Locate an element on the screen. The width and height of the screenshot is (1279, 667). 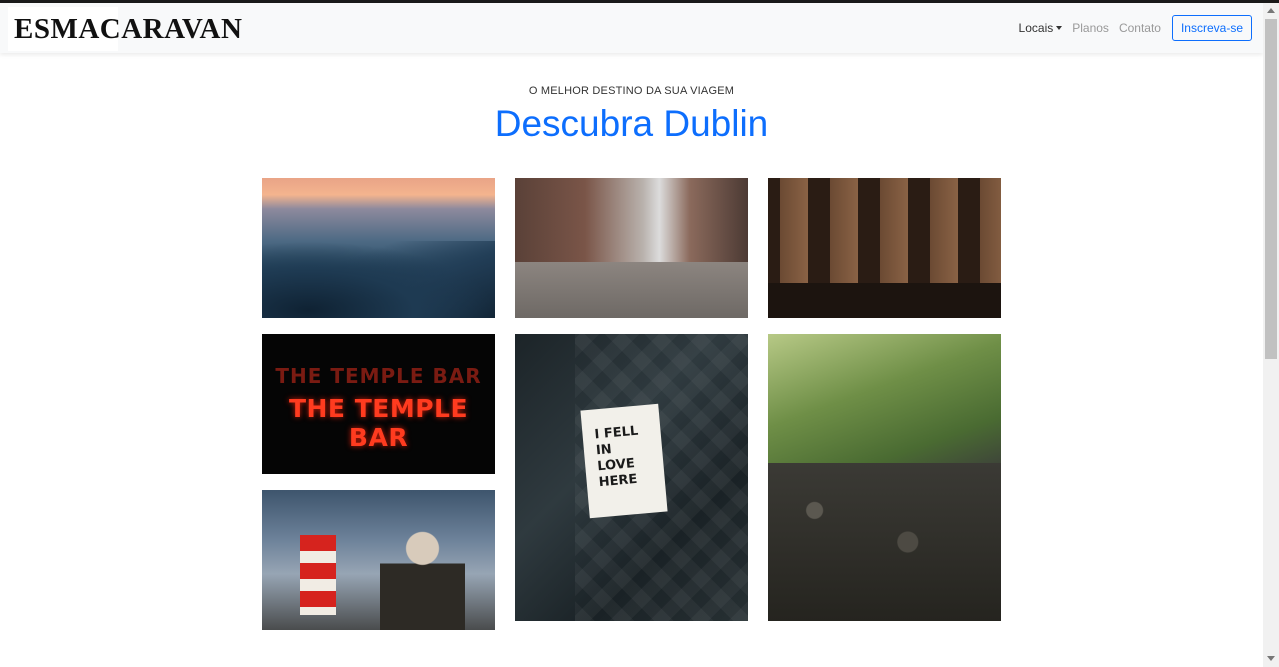
page-scrollbar is located at coordinates (1271, 335).